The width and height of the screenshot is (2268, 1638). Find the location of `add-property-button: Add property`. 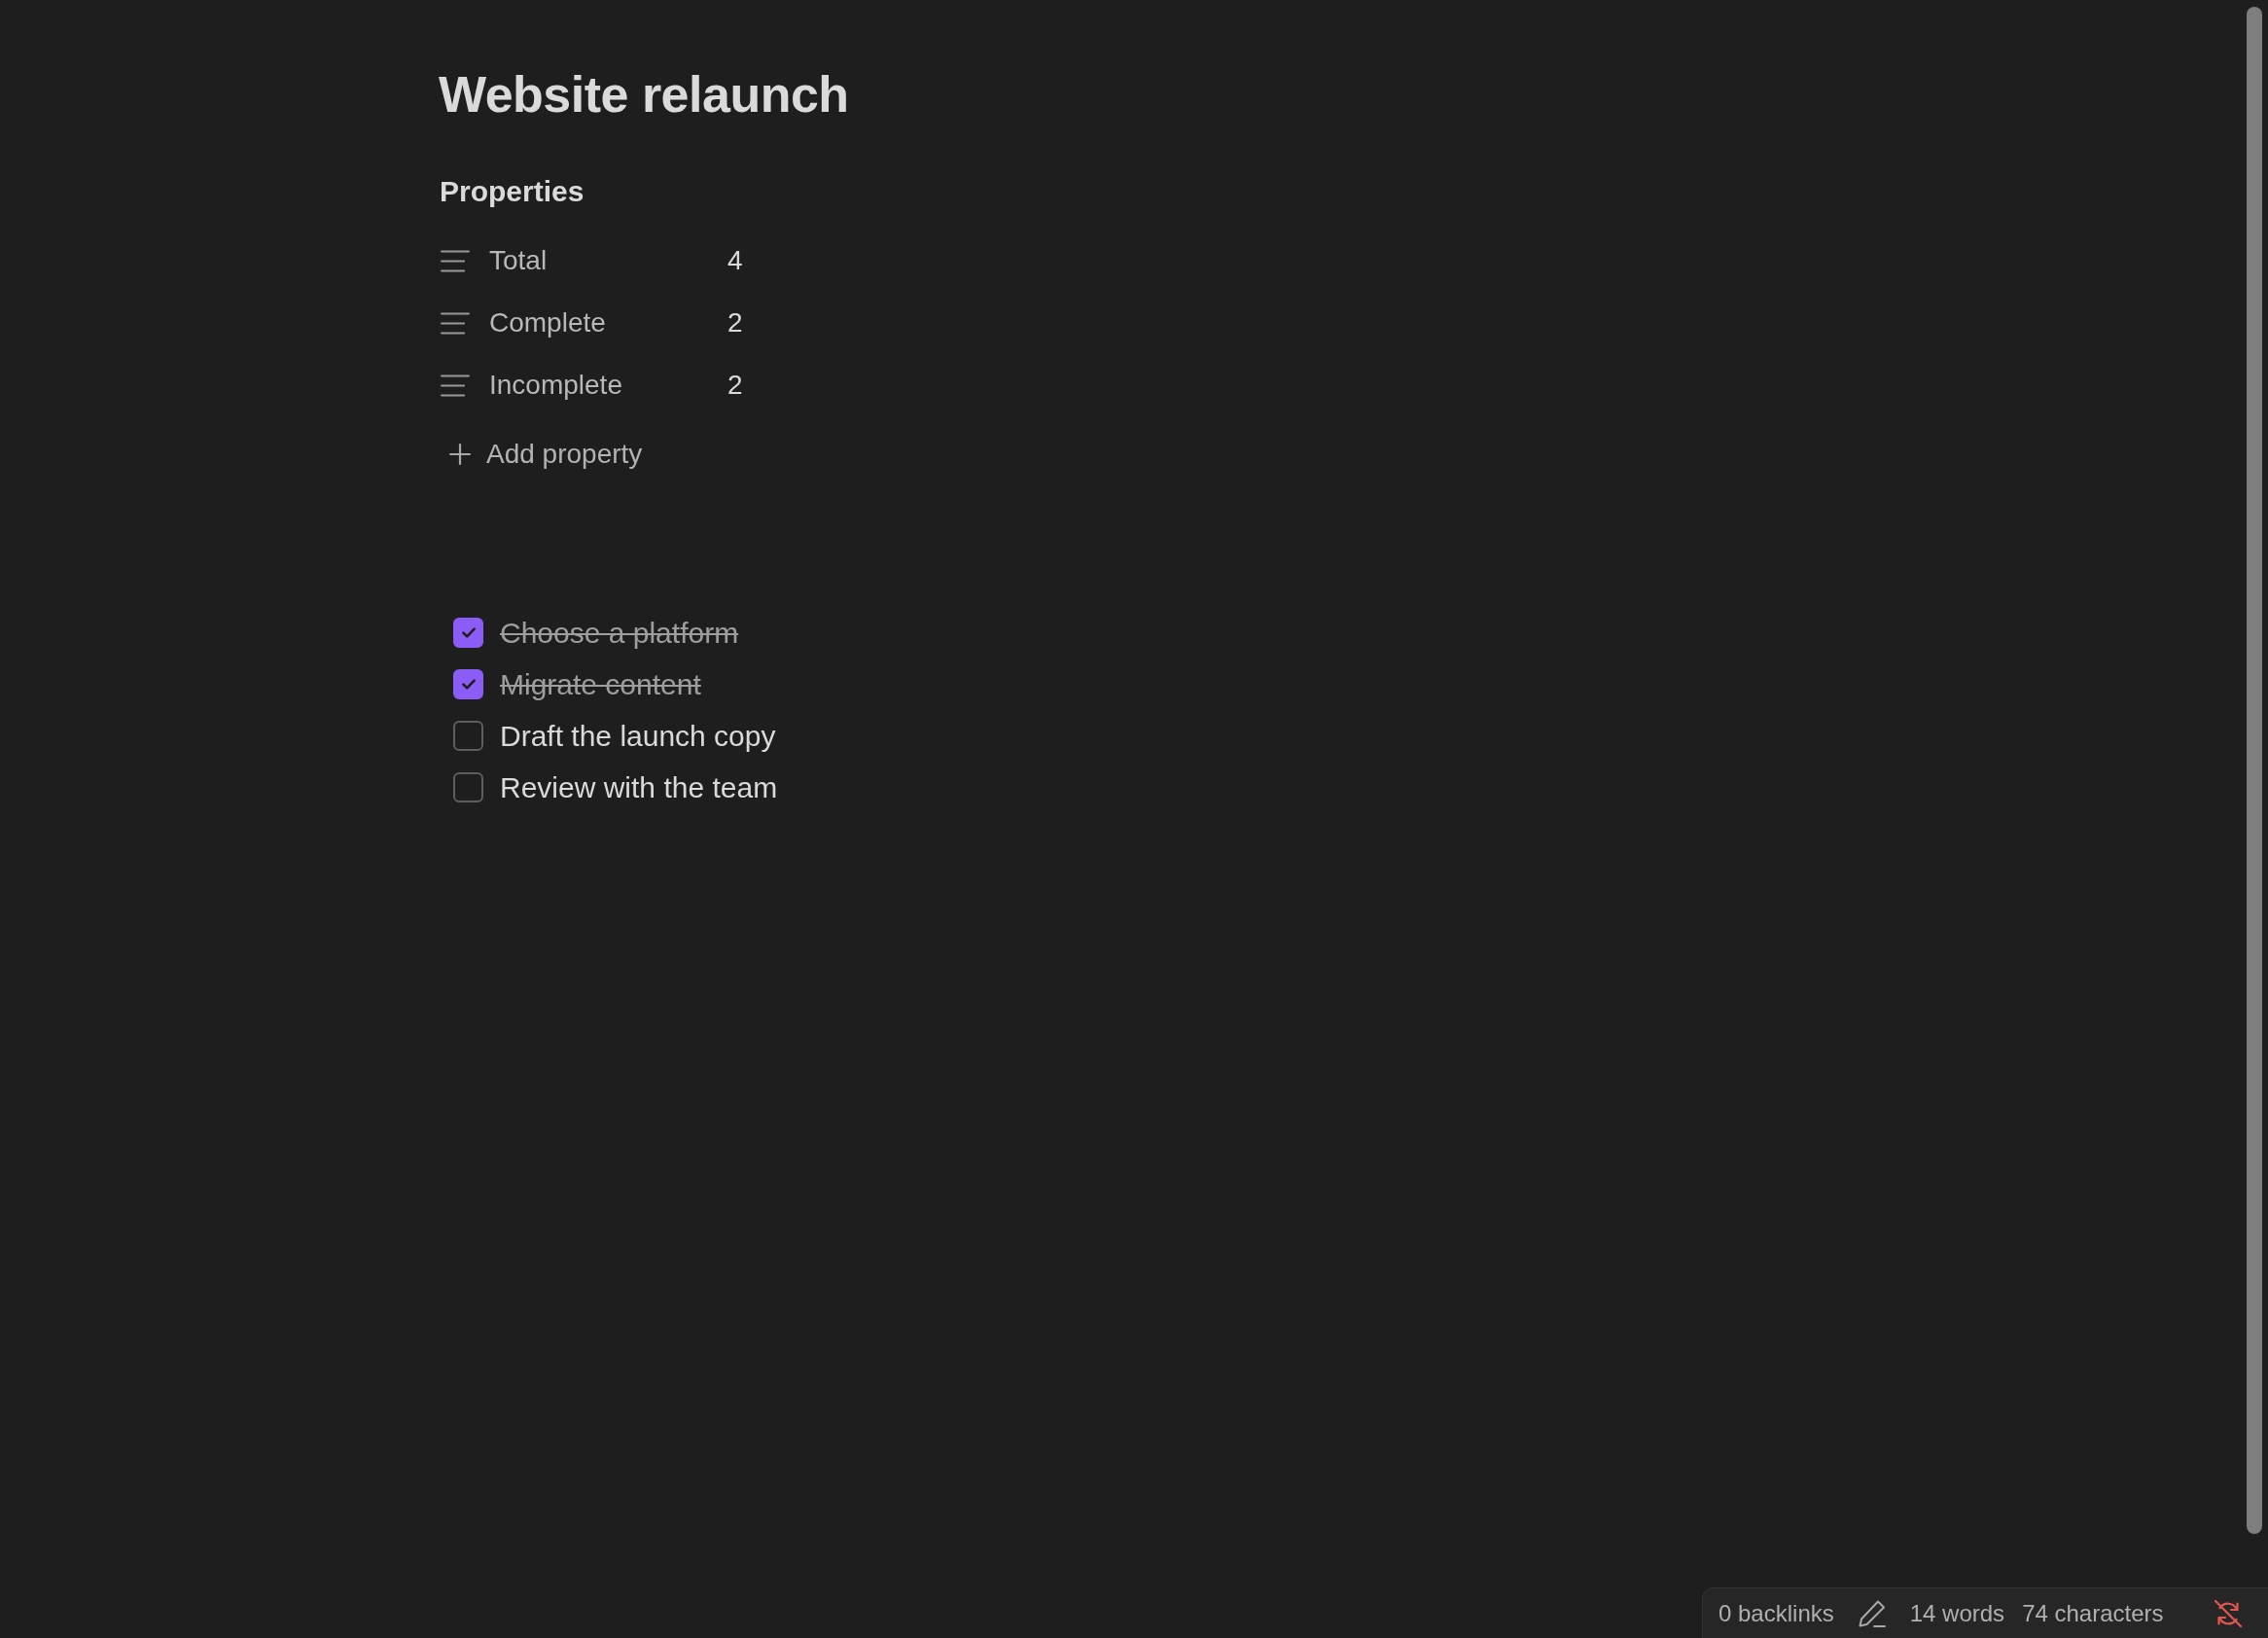

add-property-button: Add property is located at coordinates (541, 454).